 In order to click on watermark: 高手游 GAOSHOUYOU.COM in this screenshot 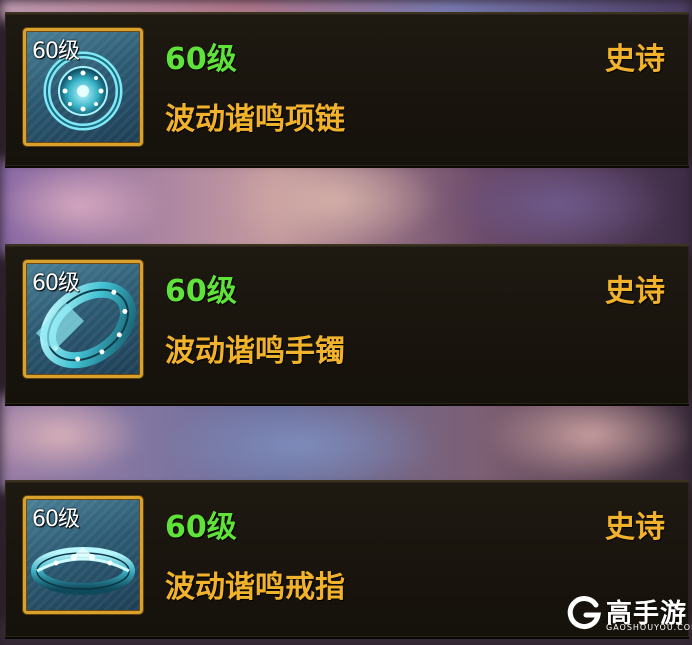, I will do `click(629, 614)`.